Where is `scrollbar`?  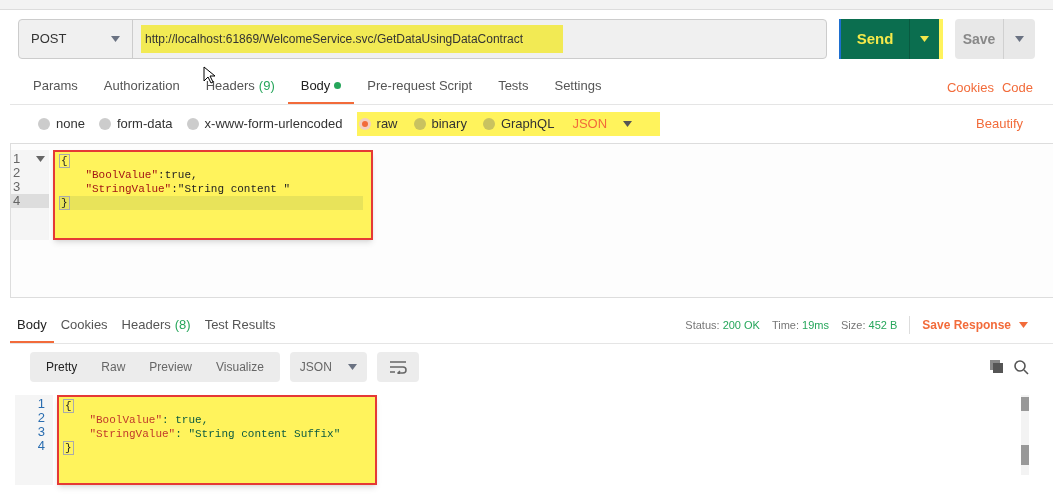
scrollbar is located at coordinates (1025, 435).